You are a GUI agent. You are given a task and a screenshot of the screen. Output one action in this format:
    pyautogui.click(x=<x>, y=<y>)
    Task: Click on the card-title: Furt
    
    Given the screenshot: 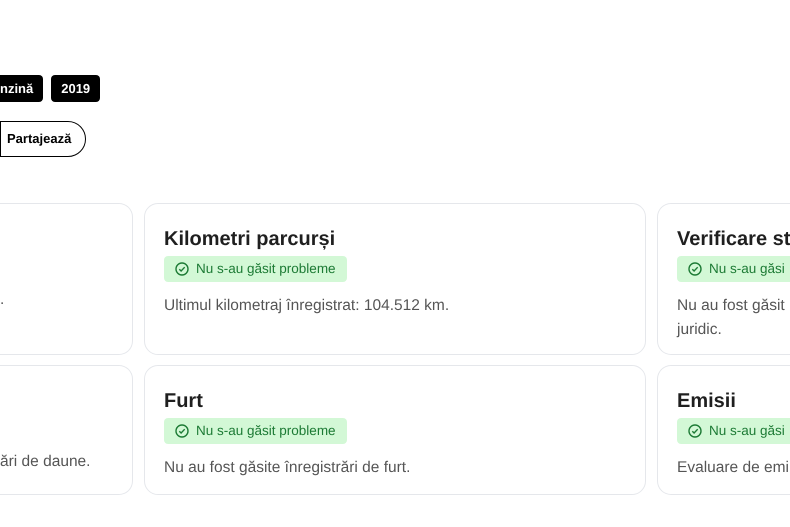 What is the action you would take?
    pyautogui.click(x=184, y=401)
    